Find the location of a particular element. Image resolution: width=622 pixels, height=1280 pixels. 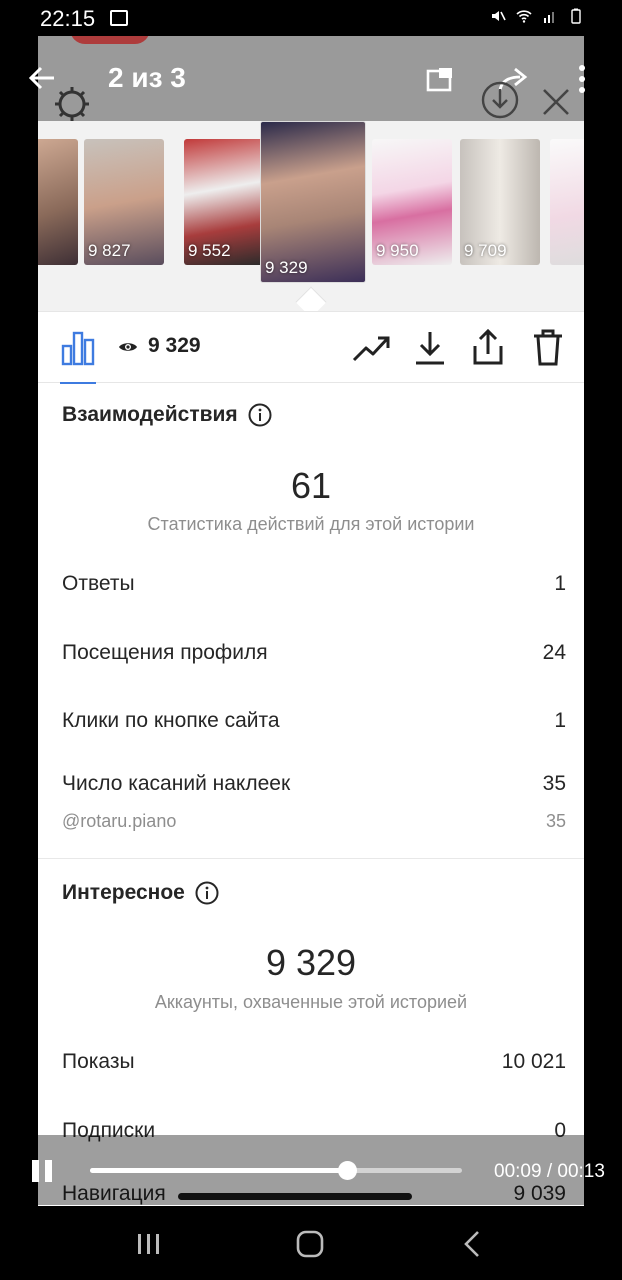

discovery-section-title: Интересное is located at coordinates (140, 893).